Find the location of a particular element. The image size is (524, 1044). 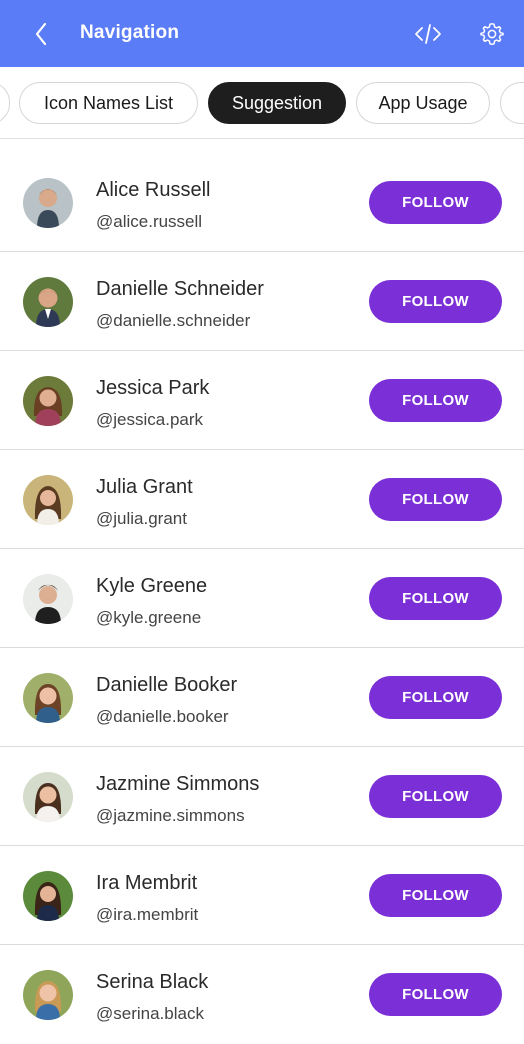

chip-app-usage: App Usage is located at coordinates (423, 103).